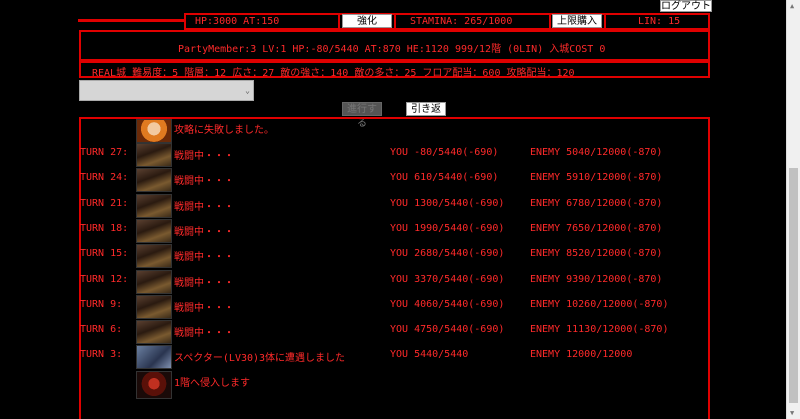 This screenshot has height=419, width=800. Describe the element at coordinates (101, 354) in the screenshot. I see `turn-label: TURN 3:` at that location.